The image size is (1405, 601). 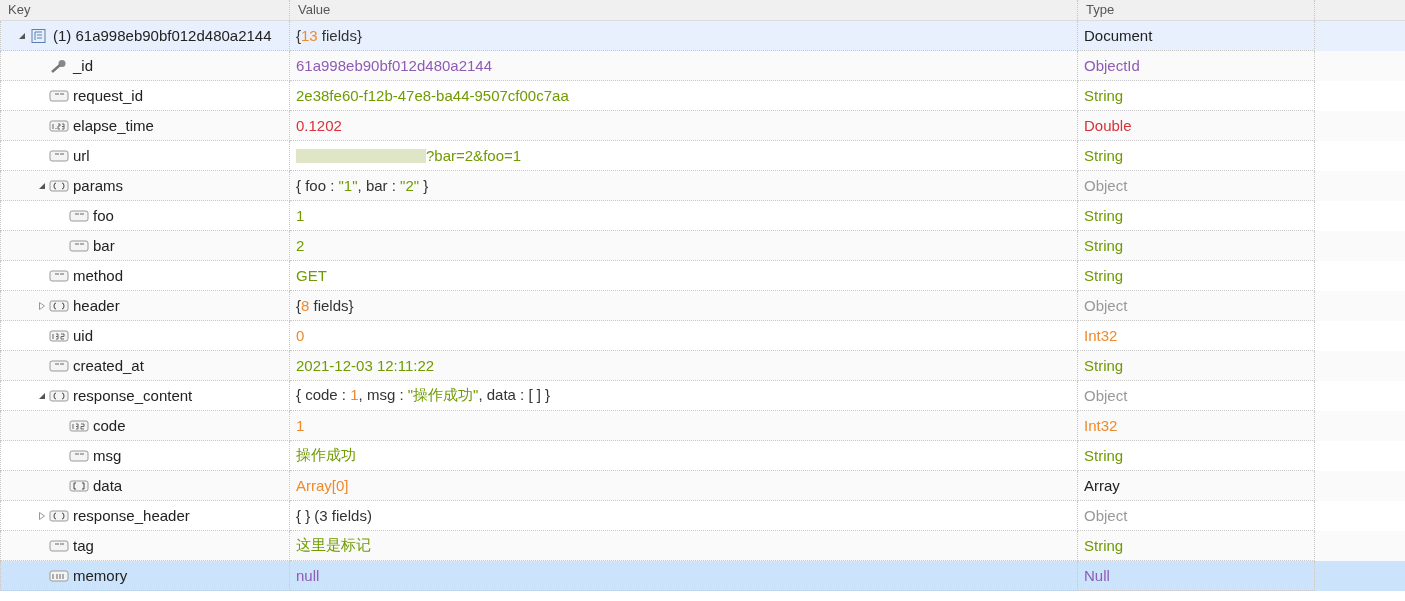 I want to click on field-value: {8 fields}, so click(x=325, y=305).